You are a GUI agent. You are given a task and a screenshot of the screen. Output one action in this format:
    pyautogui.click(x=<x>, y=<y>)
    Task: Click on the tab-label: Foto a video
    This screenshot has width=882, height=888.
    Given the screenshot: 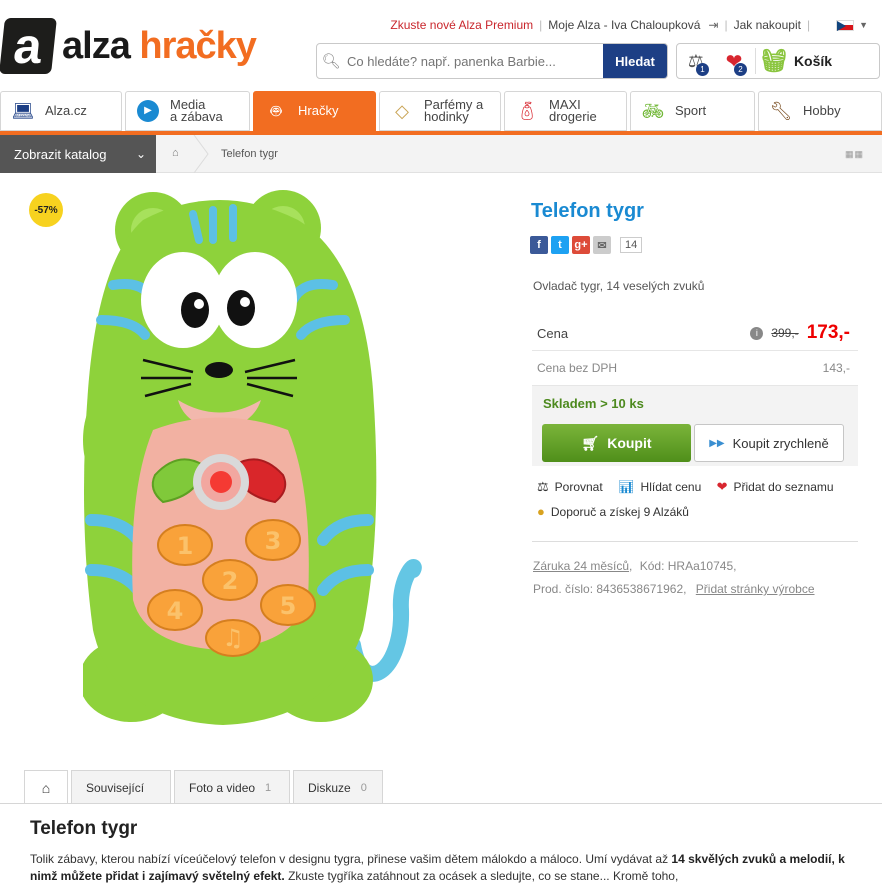 What is the action you would take?
    pyautogui.click(x=222, y=787)
    